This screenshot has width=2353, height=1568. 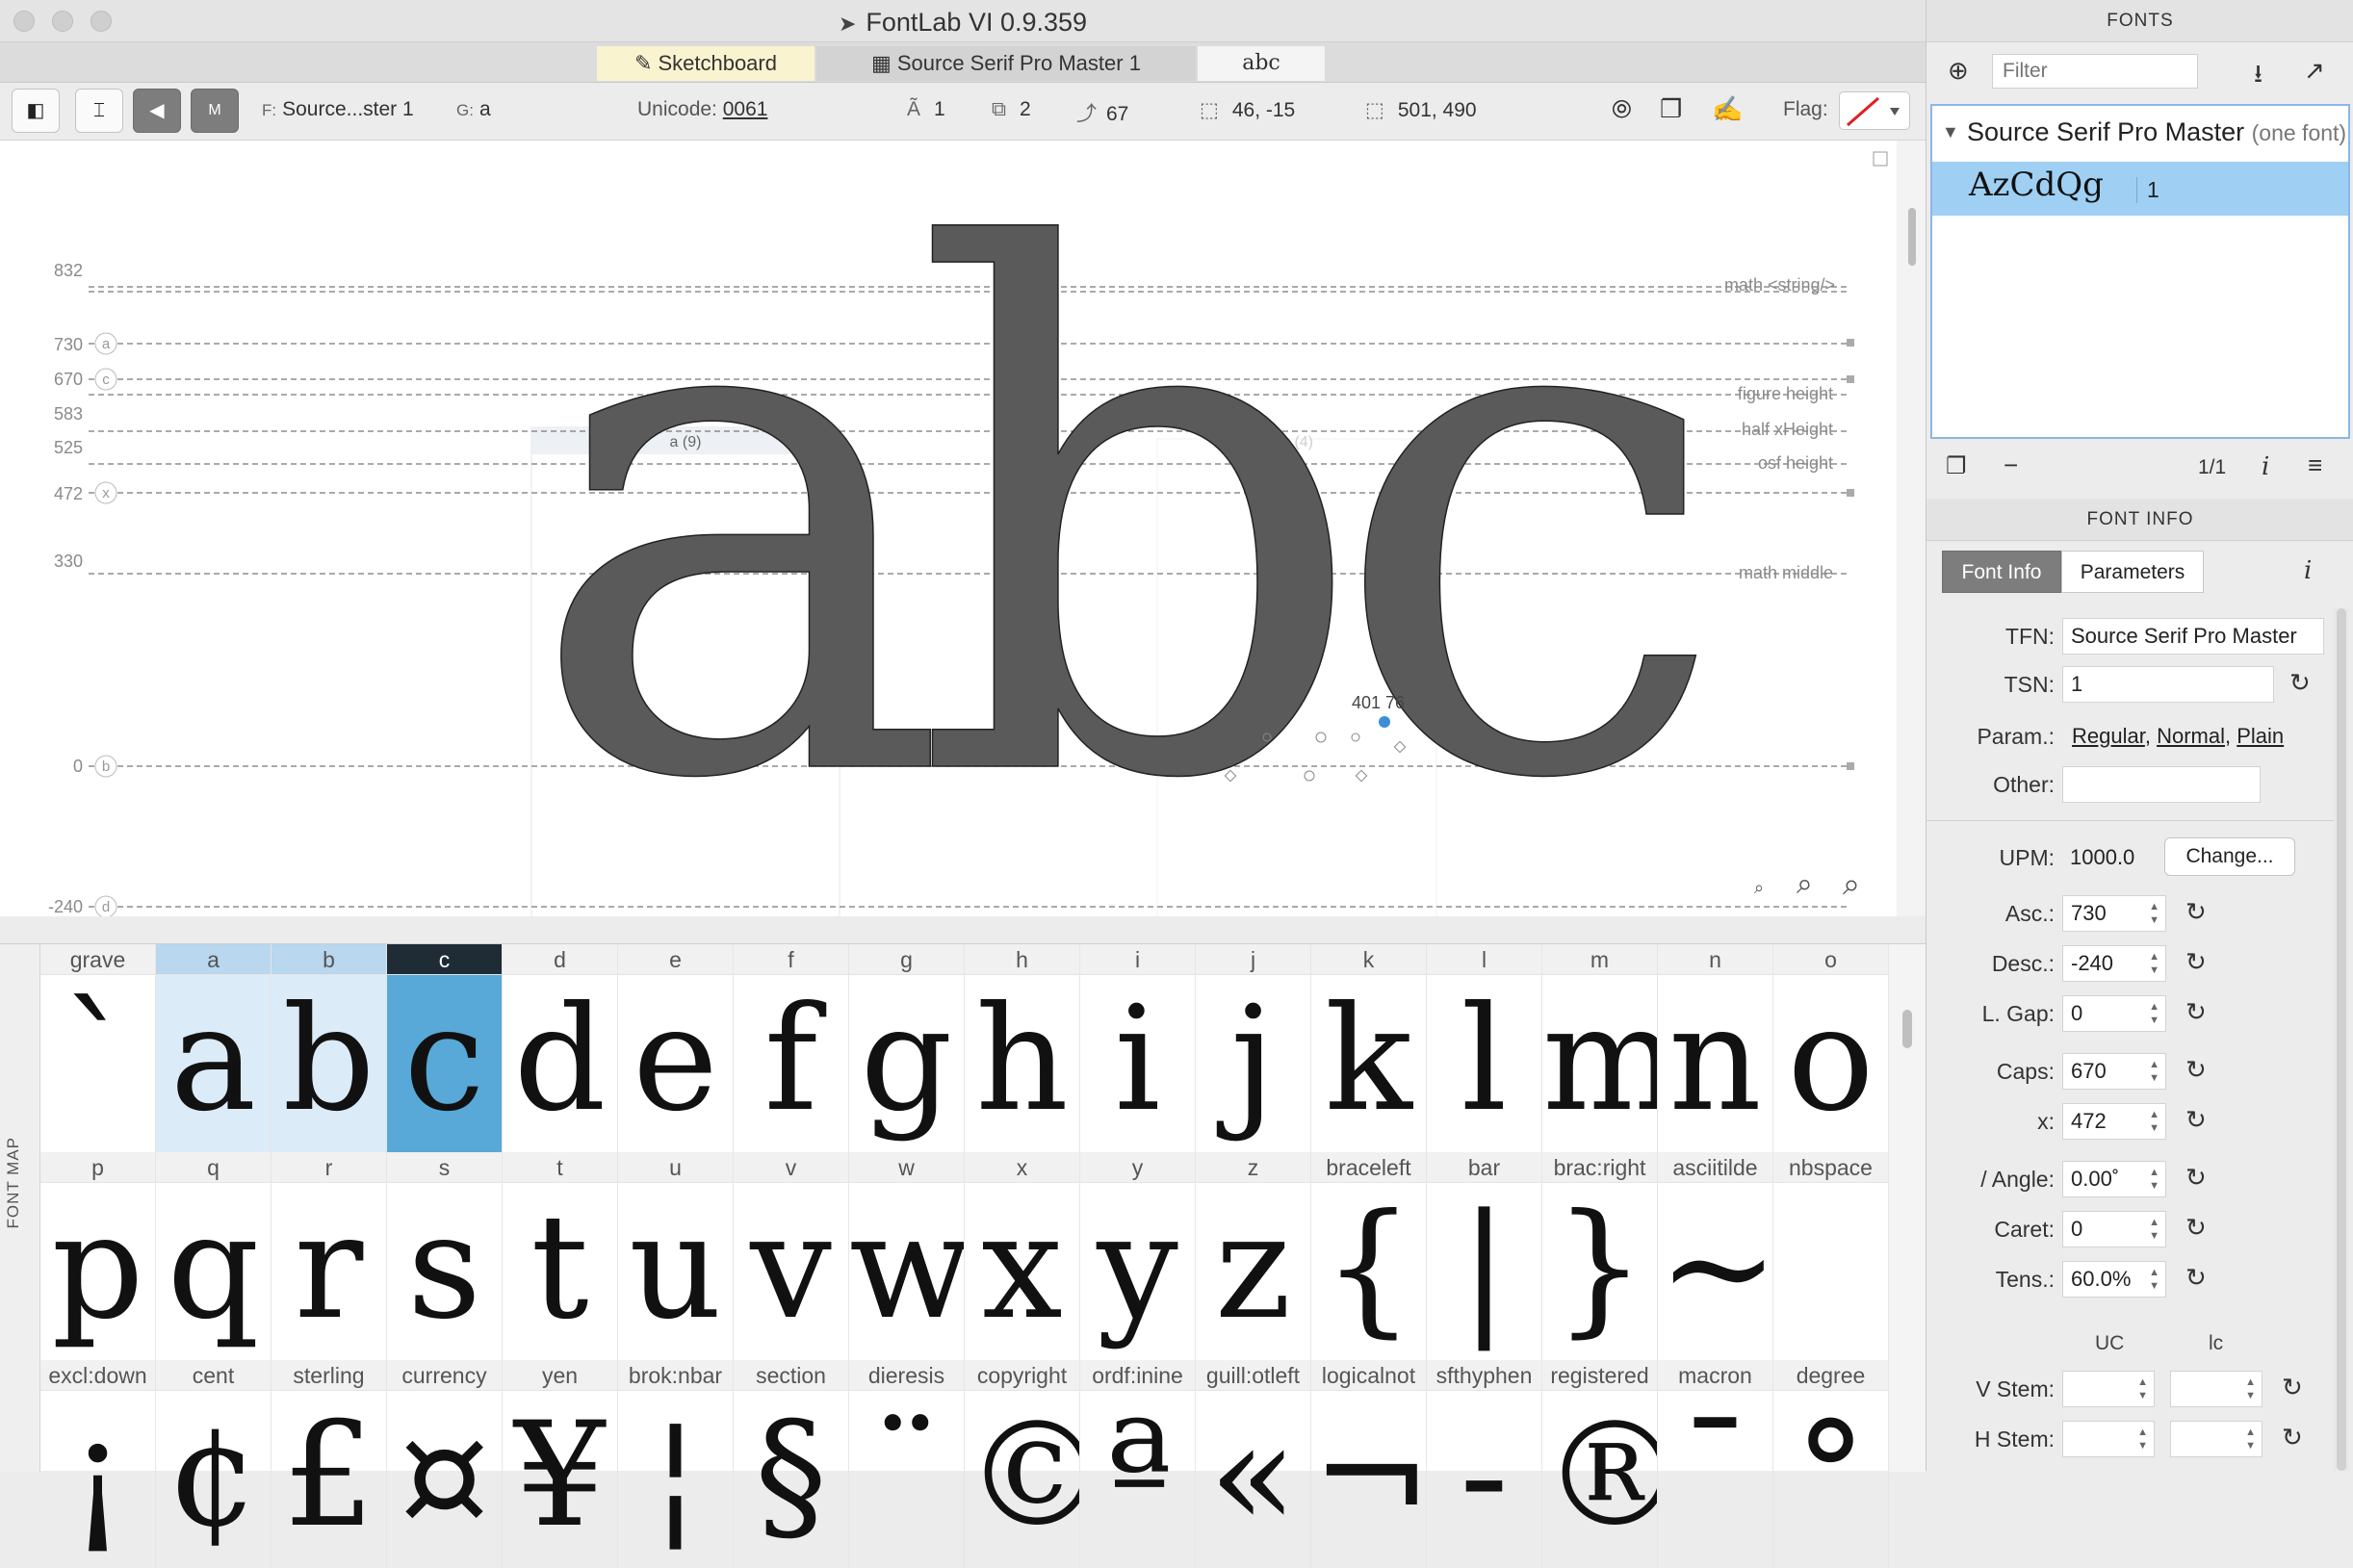 What do you see at coordinates (1958, 71) in the screenshot?
I see `add-font-icon: ⊕` at bounding box center [1958, 71].